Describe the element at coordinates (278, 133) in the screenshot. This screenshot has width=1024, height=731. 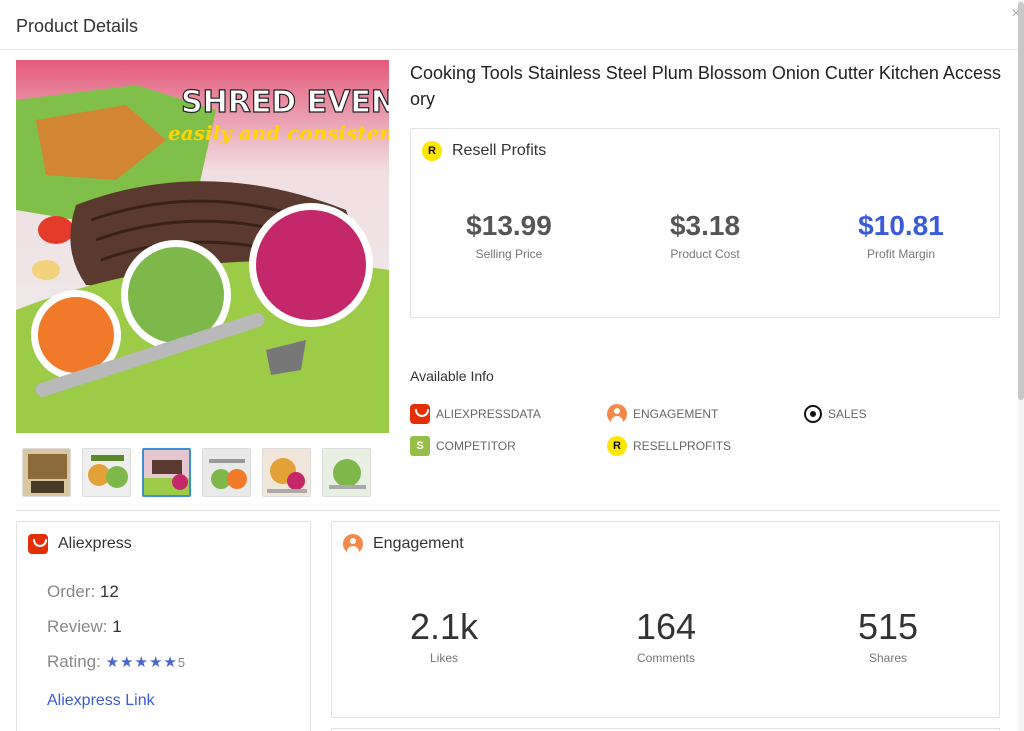
I see `image-subline: easily and consistently` at that location.